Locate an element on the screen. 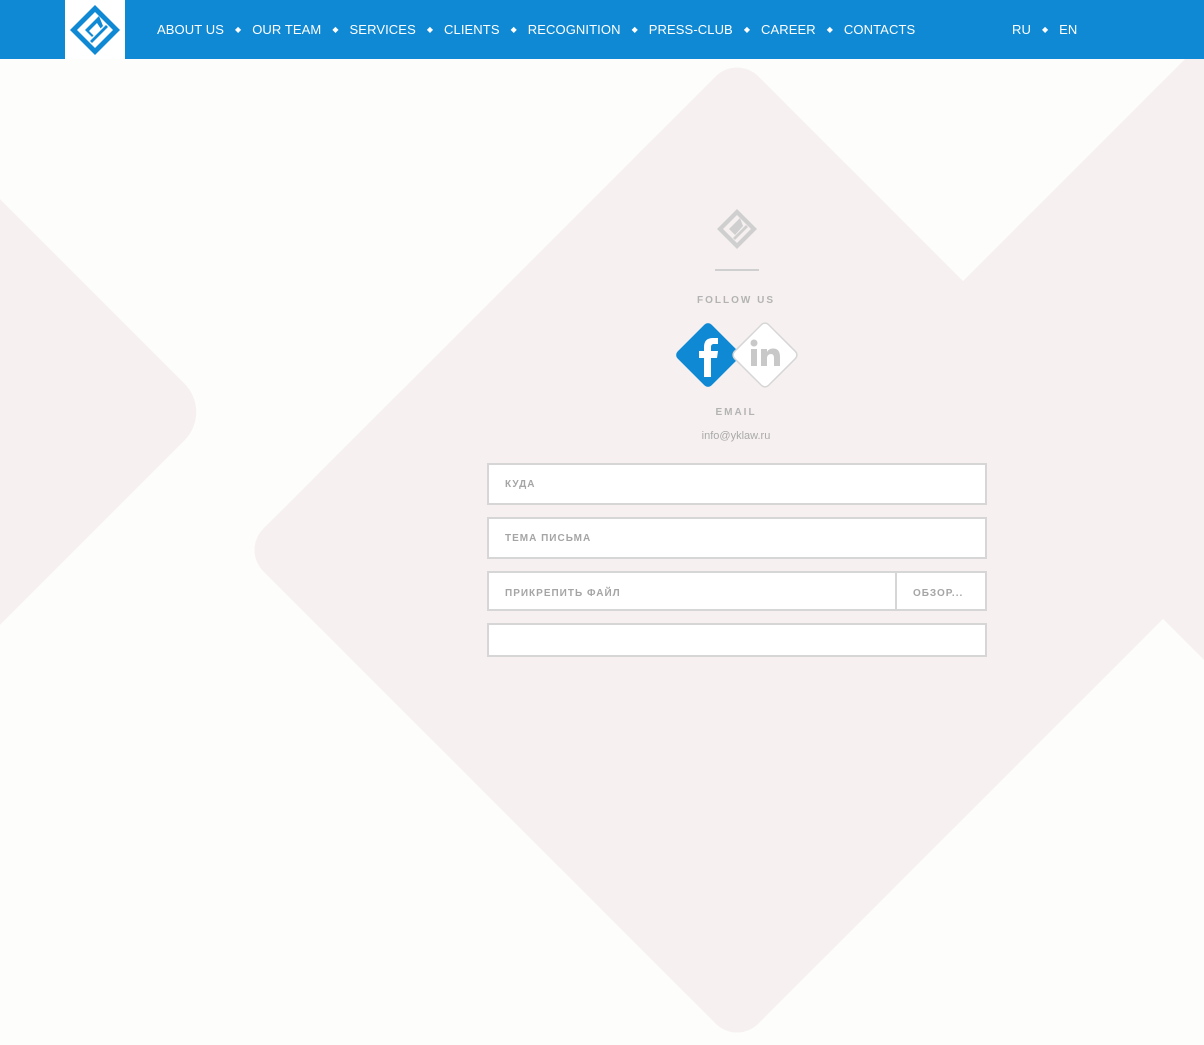 The height and width of the screenshot is (1045, 1204). nav-clients: CLIENTS is located at coordinates (472, 29).